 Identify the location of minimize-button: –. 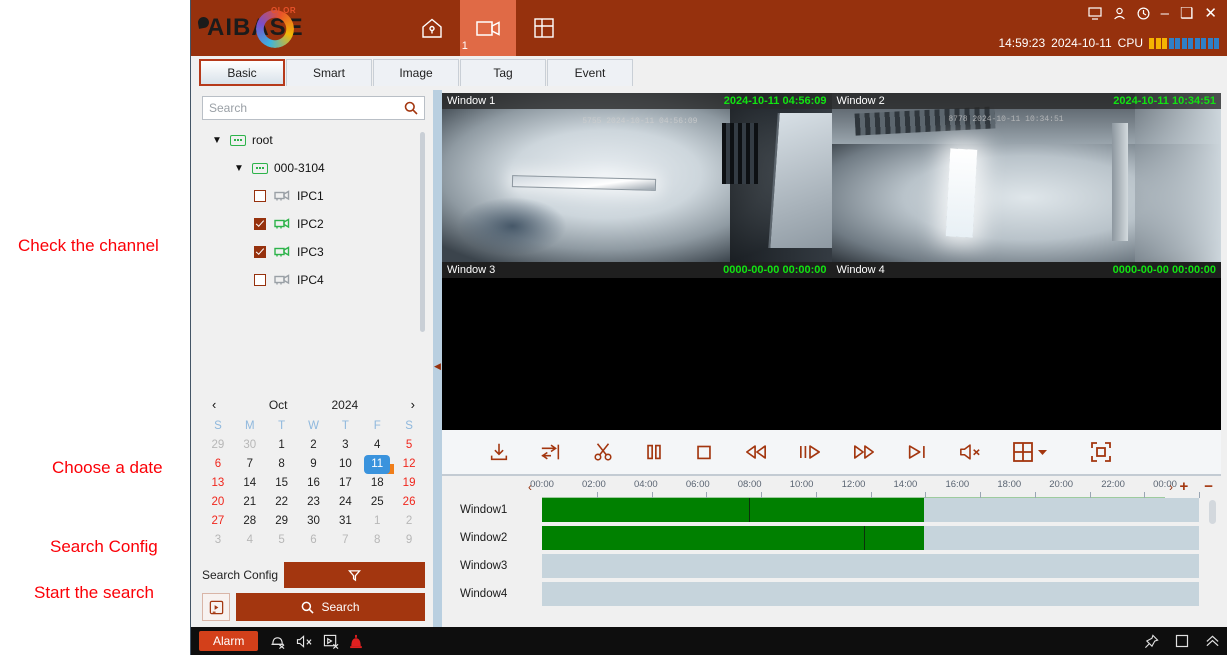
(1165, 13).